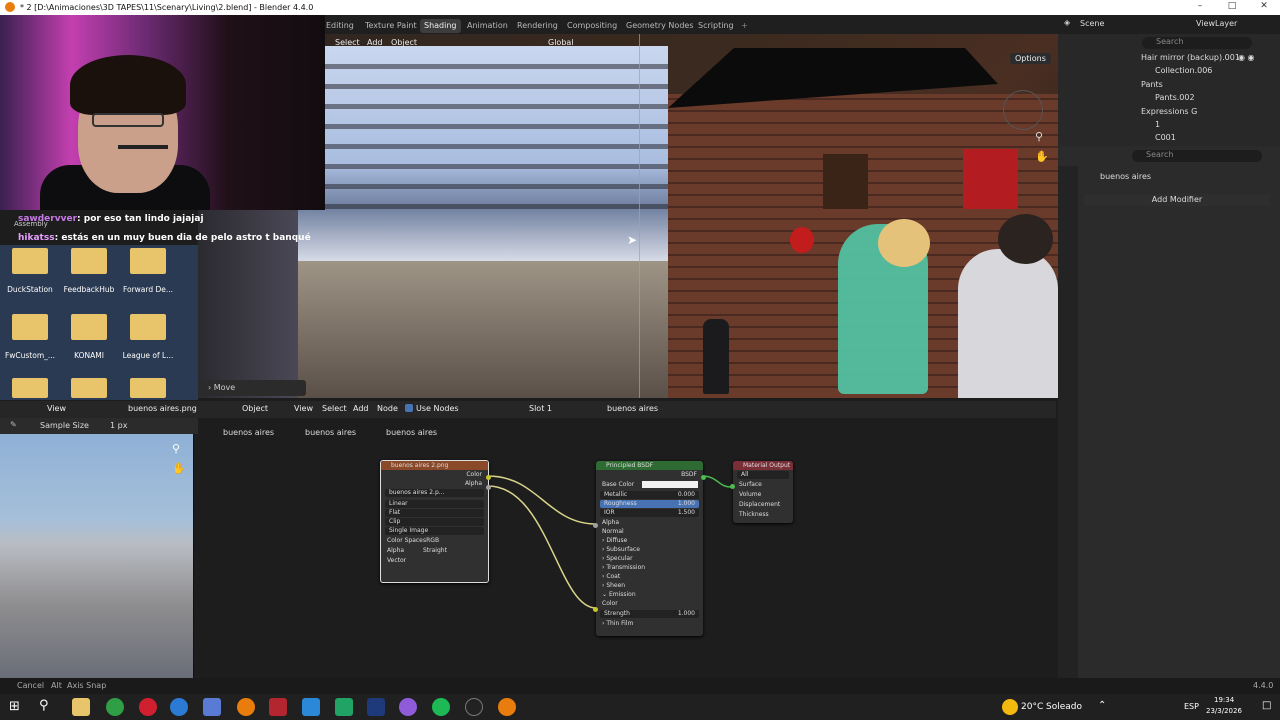  I want to click on outliner-item: C001, so click(1165, 137).